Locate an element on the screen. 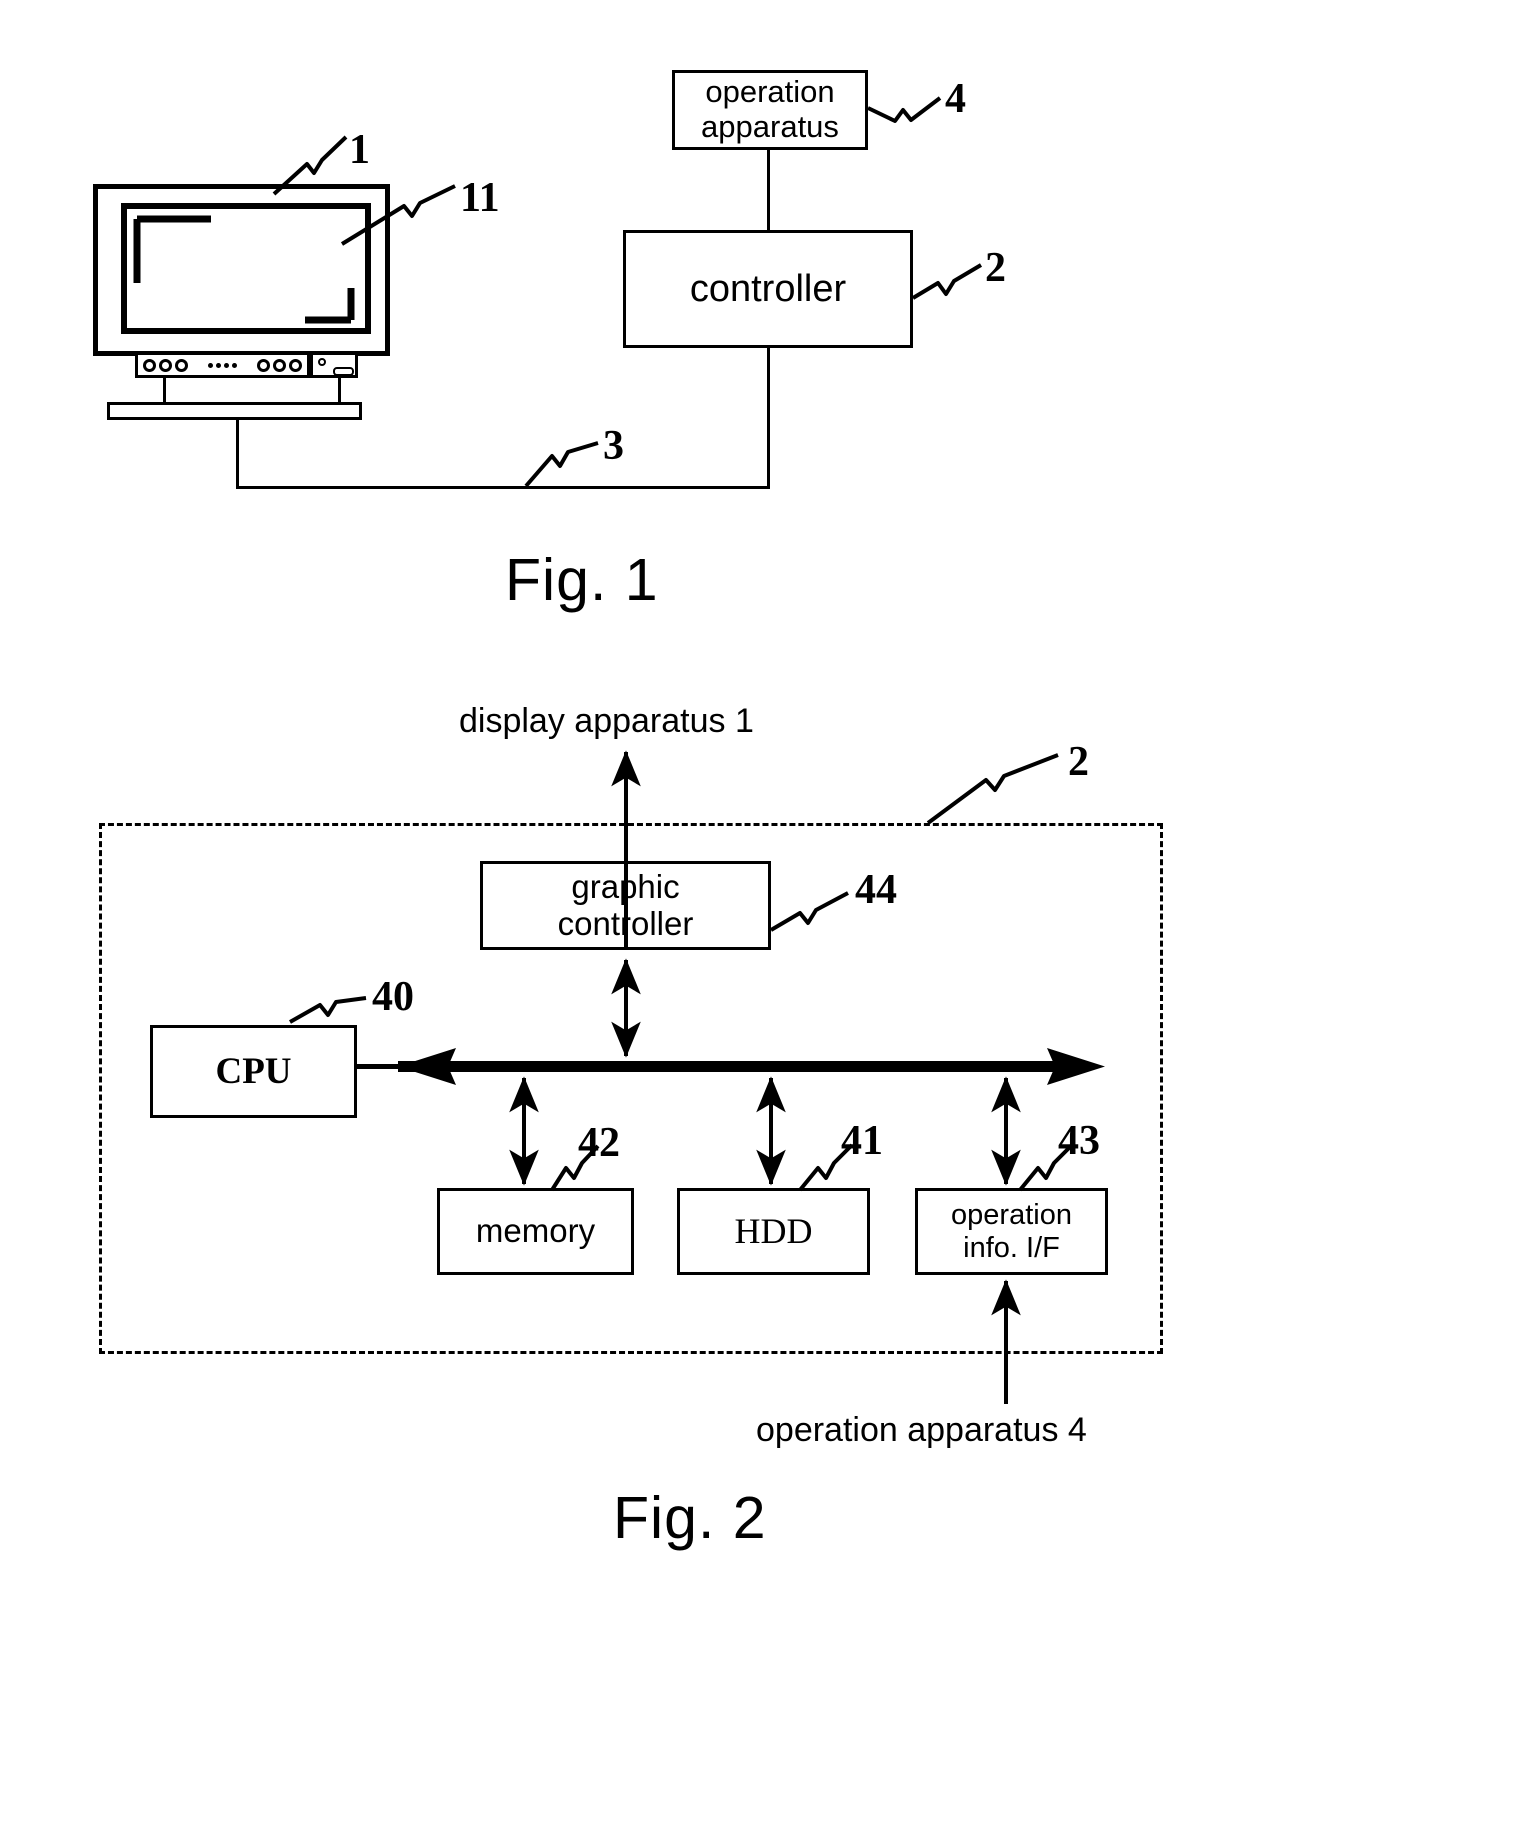 This screenshot has height=1842, width=1516. reference-numeral-3: 3 is located at coordinates (613, 446).